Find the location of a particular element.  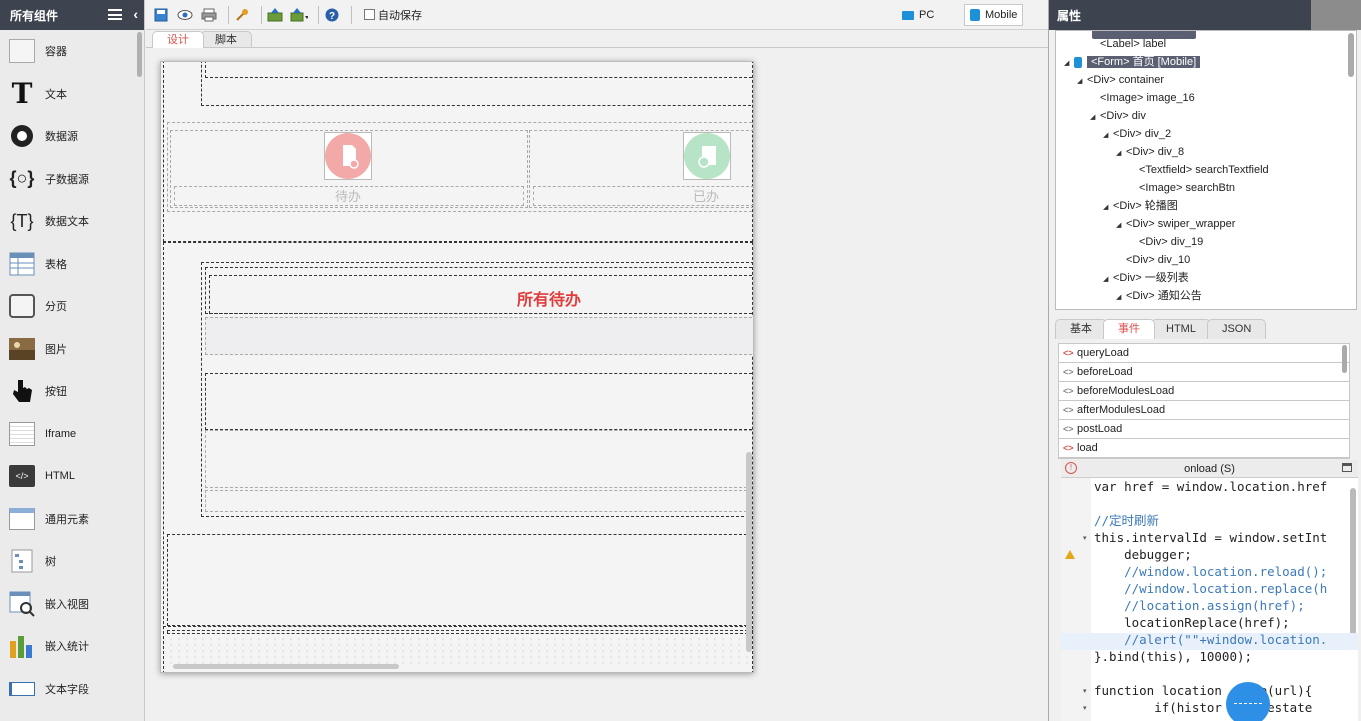

tree-node: ◢ <Div> container is located at coordinates (1206, 80).